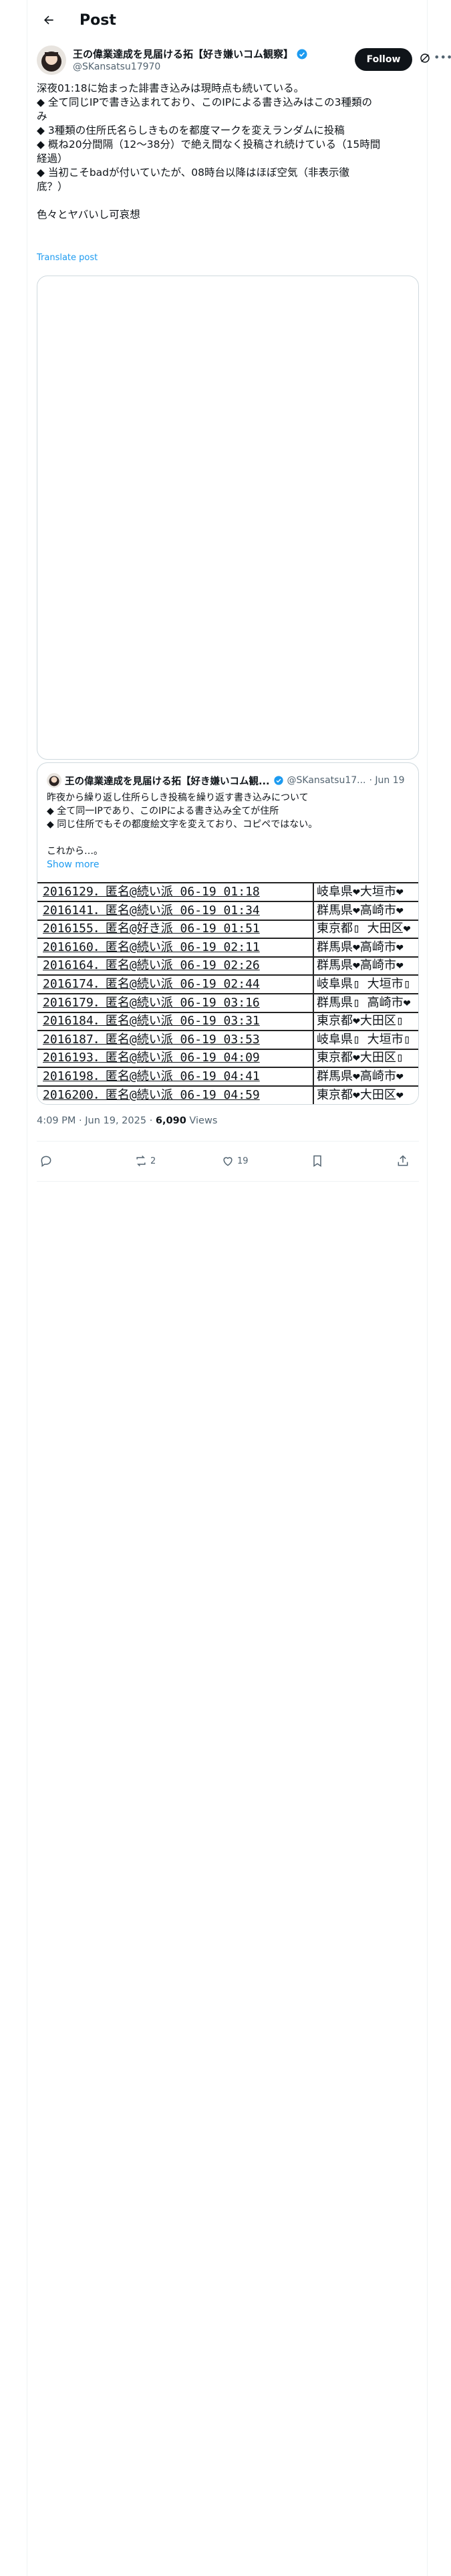 The image size is (451, 2576). Describe the element at coordinates (183, 54) in the screenshot. I see `author-name: 王の偉業達成を見届ける拓【好き嫌いコム観察】` at that location.